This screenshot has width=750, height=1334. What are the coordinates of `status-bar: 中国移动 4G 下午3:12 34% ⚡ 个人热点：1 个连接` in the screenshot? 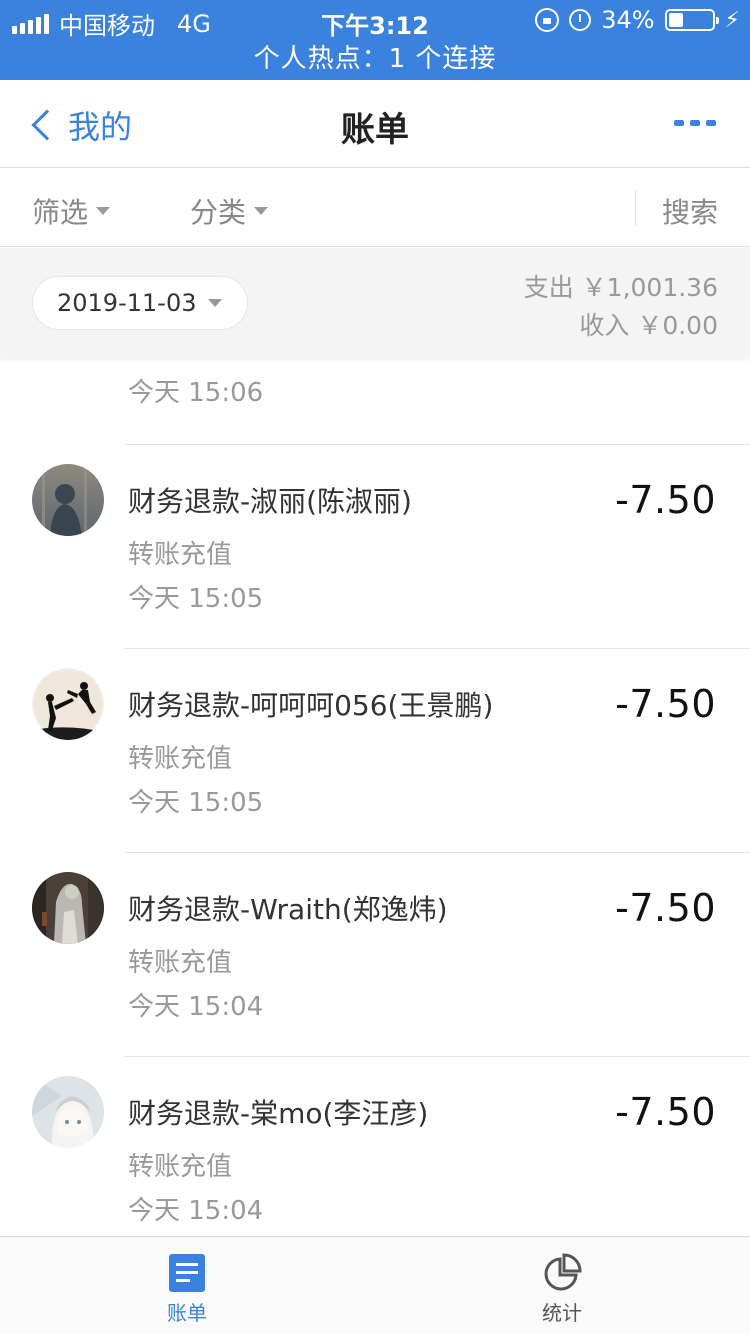 It's located at (375, 40).